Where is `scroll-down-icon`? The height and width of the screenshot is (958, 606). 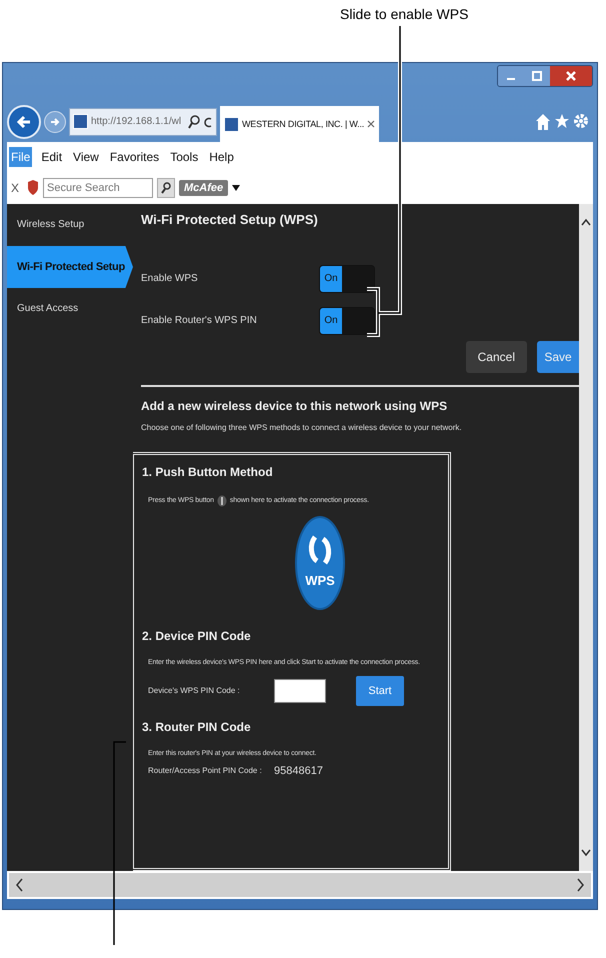
scroll-down-icon is located at coordinates (586, 853).